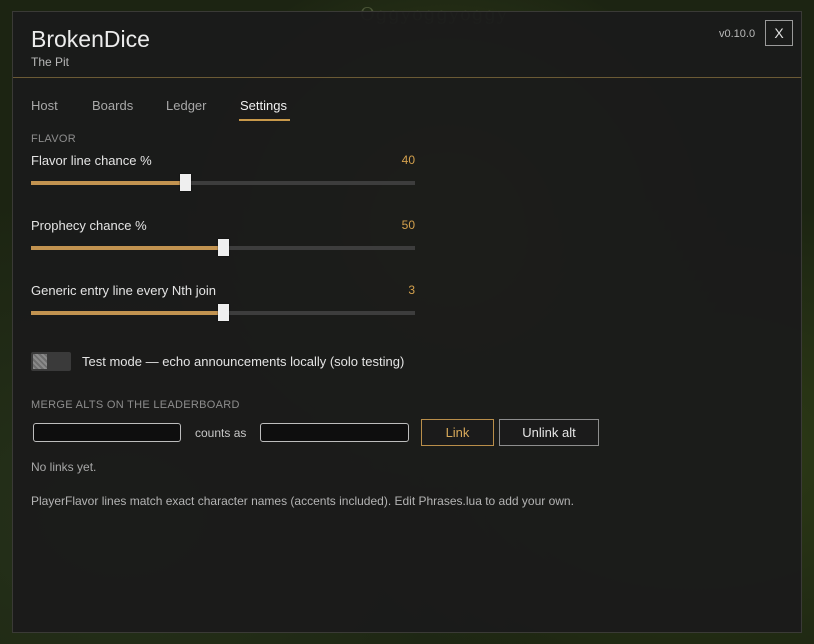 The width and height of the screenshot is (814, 644). Describe the element at coordinates (457, 432) in the screenshot. I see `link-button: Link` at that location.